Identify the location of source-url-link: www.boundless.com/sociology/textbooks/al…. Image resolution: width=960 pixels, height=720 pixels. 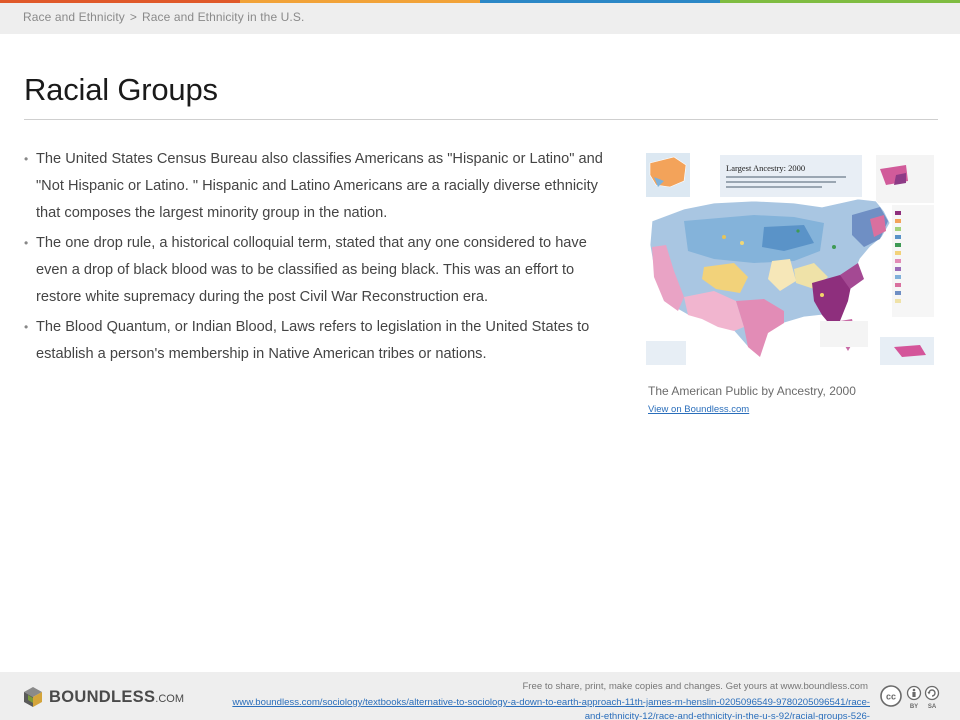
(550, 708).